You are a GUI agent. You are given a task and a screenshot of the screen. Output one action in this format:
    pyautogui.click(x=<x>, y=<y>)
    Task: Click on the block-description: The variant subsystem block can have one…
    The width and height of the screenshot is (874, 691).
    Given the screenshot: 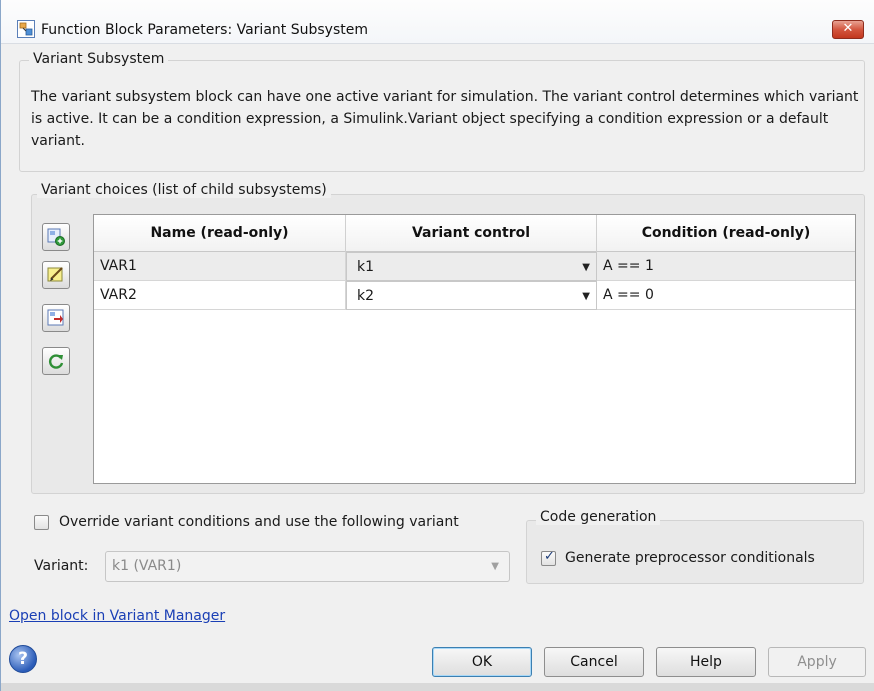 What is the action you would take?
    pyautogui.click(x=445, y=119)
    